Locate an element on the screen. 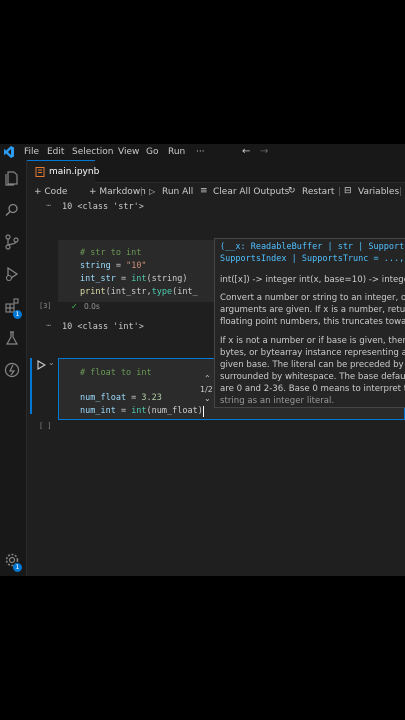 This screenshot has height=720, width=405. editor-tab-bar: main.ipynb is located at coordinates (216, 171).